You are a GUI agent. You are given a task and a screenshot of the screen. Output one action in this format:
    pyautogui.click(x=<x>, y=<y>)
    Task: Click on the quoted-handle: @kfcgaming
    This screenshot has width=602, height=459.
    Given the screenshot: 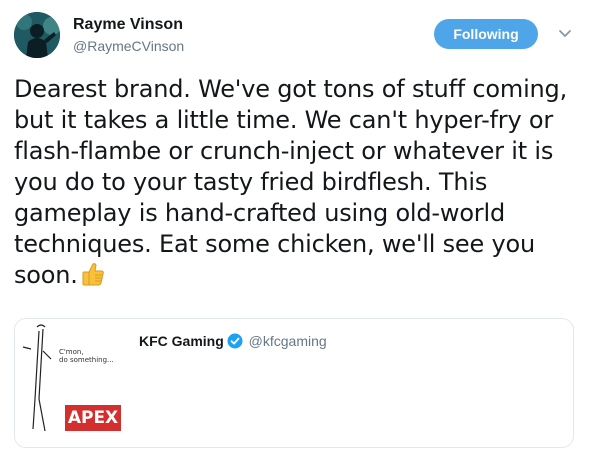 What is the action you would take?
    pyautogui.click(x=288, y=341)
    